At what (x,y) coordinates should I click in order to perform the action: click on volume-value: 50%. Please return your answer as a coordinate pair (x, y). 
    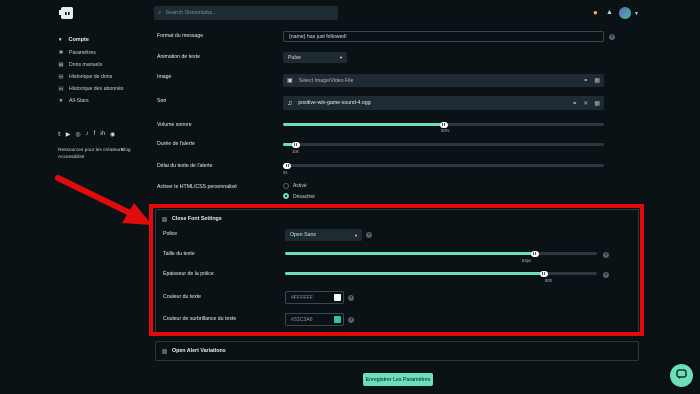
    Looking at the image, I should click on (445, 130).